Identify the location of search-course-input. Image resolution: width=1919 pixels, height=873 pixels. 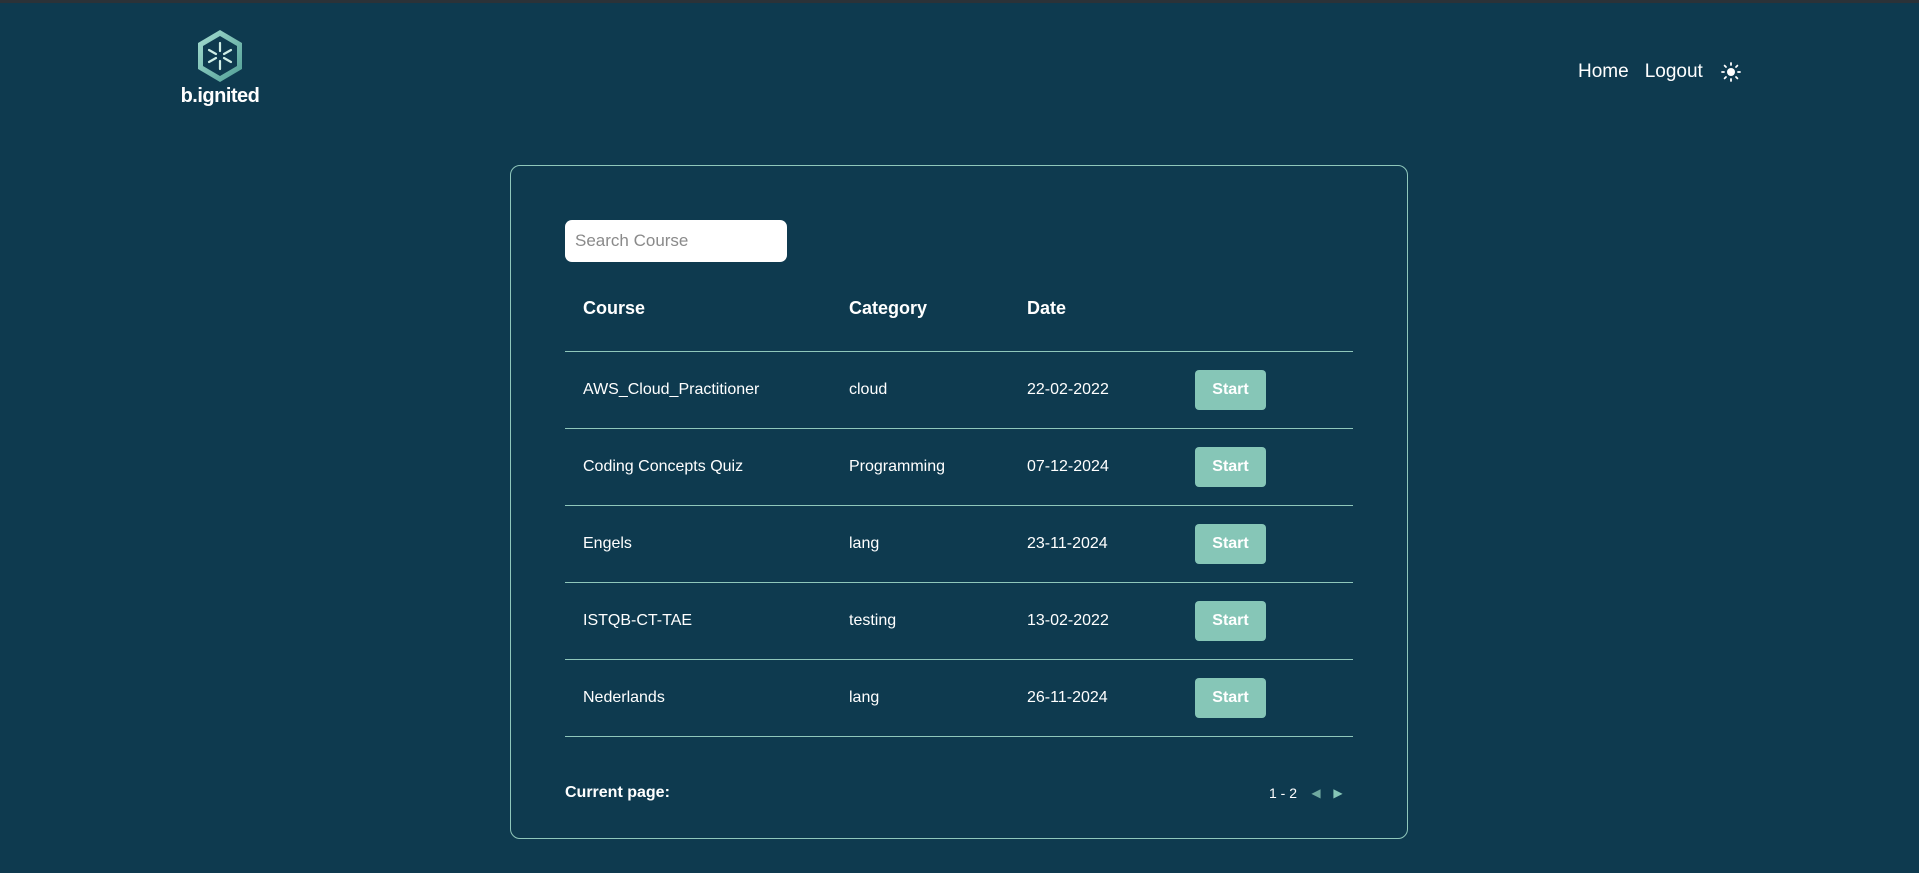
(676, 241).